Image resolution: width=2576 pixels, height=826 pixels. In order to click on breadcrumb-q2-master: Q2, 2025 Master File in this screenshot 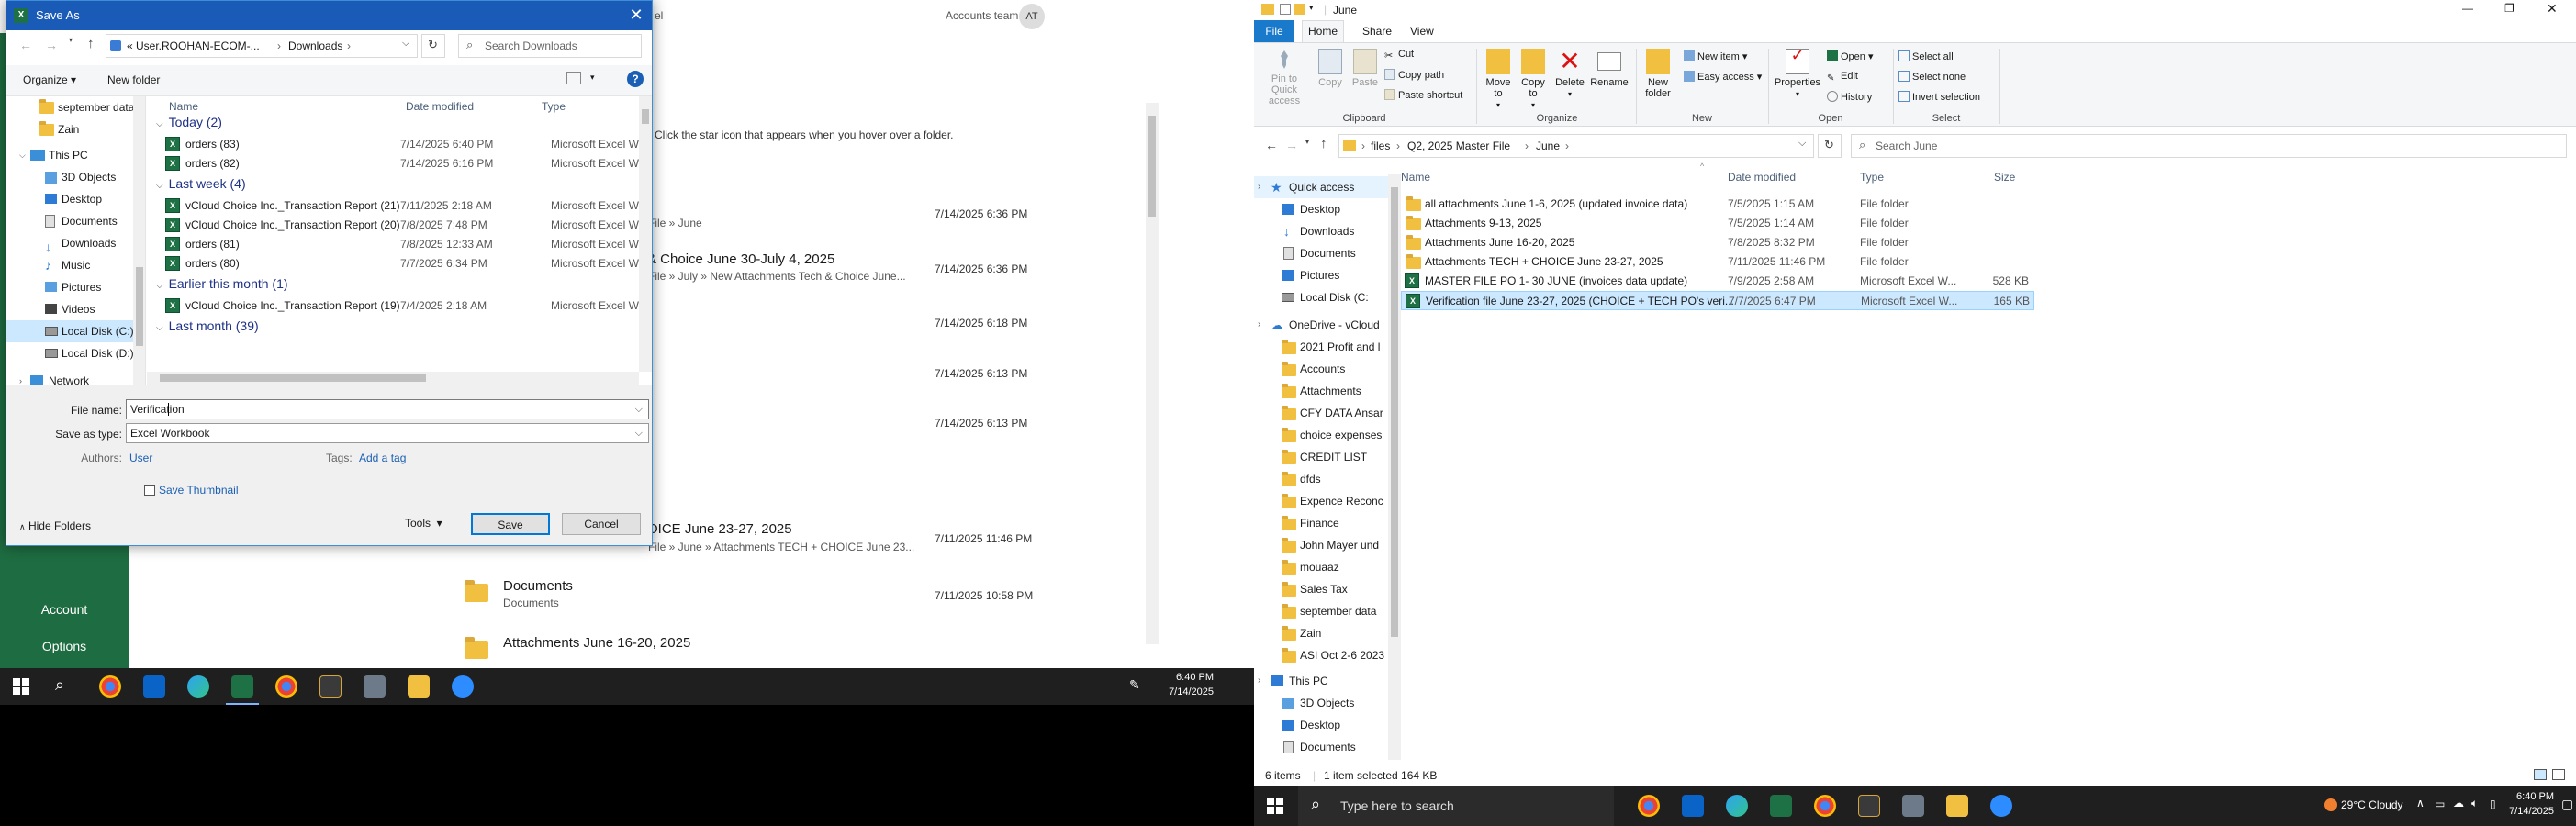, I will do `click(1458, 146)`.